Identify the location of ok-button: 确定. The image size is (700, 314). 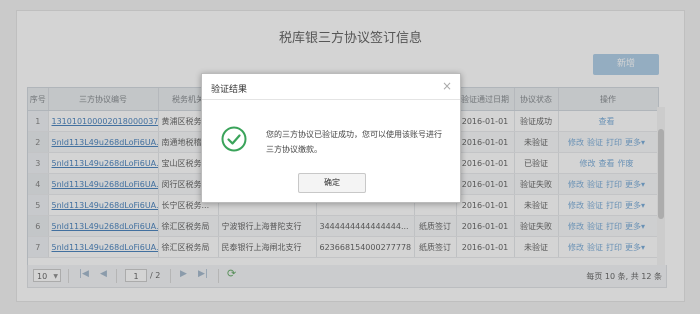
(332, 183).